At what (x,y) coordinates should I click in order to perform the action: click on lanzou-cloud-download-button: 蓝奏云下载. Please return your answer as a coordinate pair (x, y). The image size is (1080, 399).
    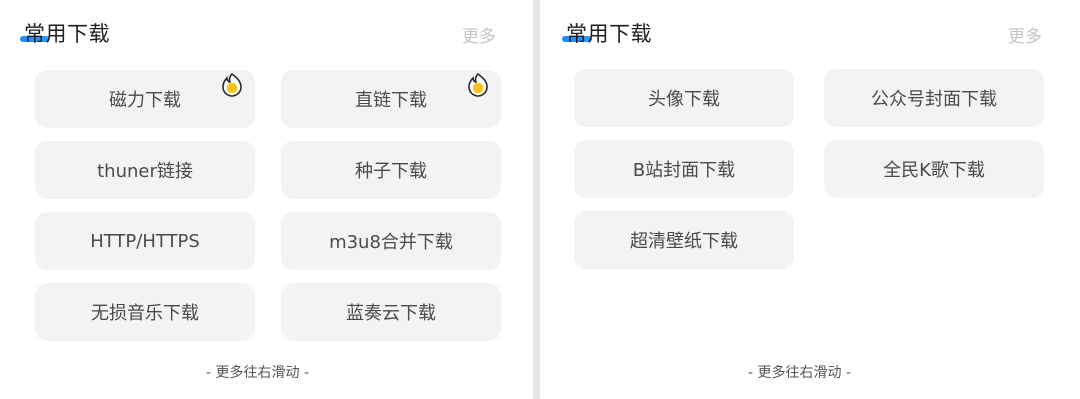
    Looking at the image, I should click on (391, 312).